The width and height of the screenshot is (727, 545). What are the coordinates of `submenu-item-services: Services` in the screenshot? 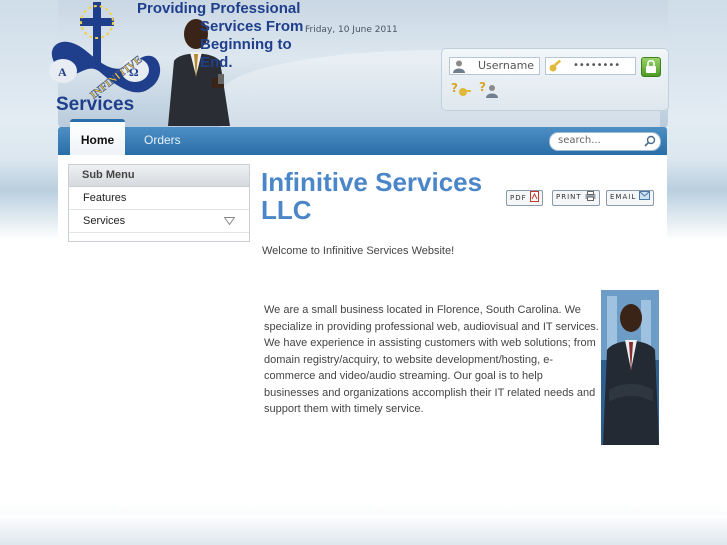 It's located at (159, 221).